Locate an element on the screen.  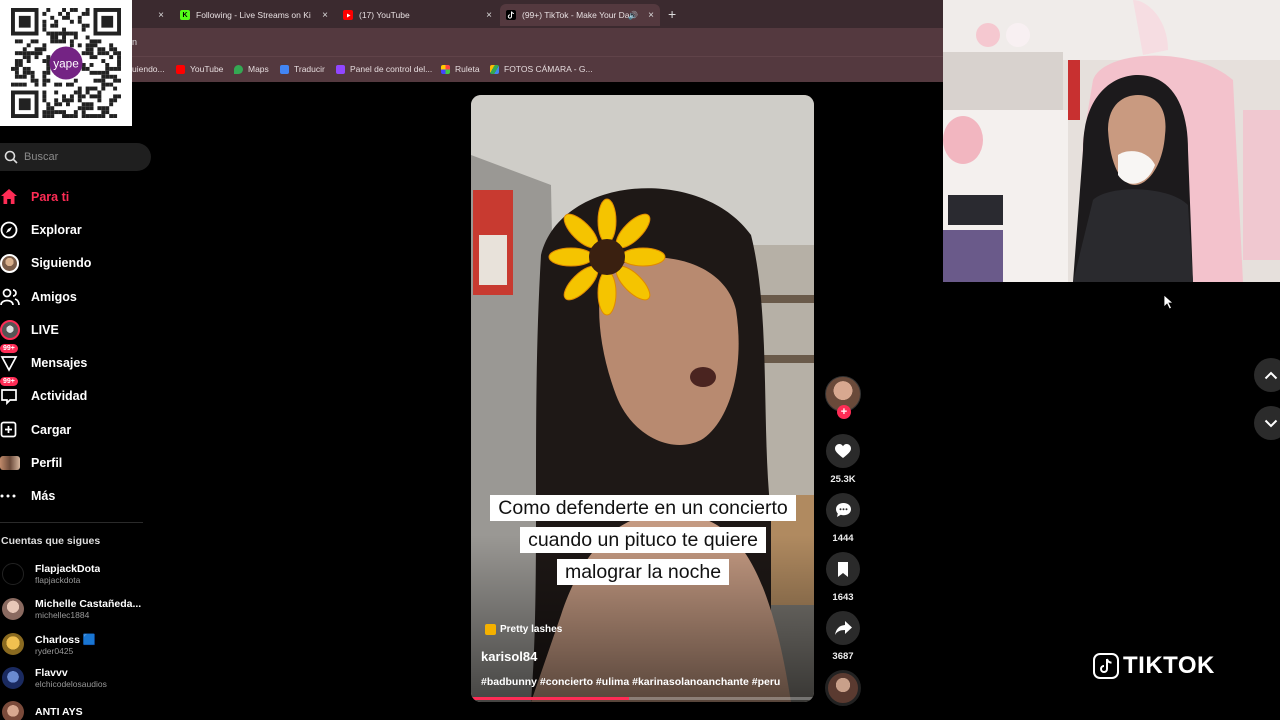
progress-fill is located at coordinates (550, 698).